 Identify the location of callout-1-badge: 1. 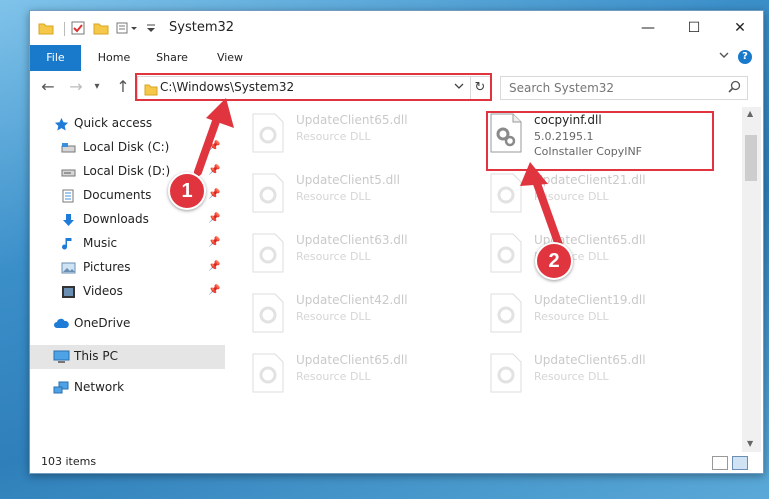
(187, 191).